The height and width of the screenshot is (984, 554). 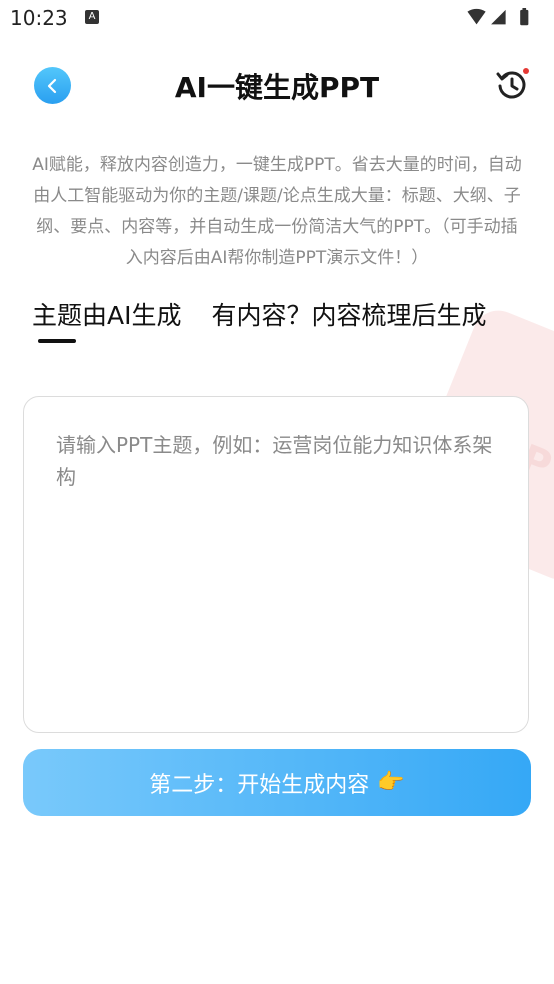 I want to click on status-bar: 10:23 A, so click(x=277, y=19).